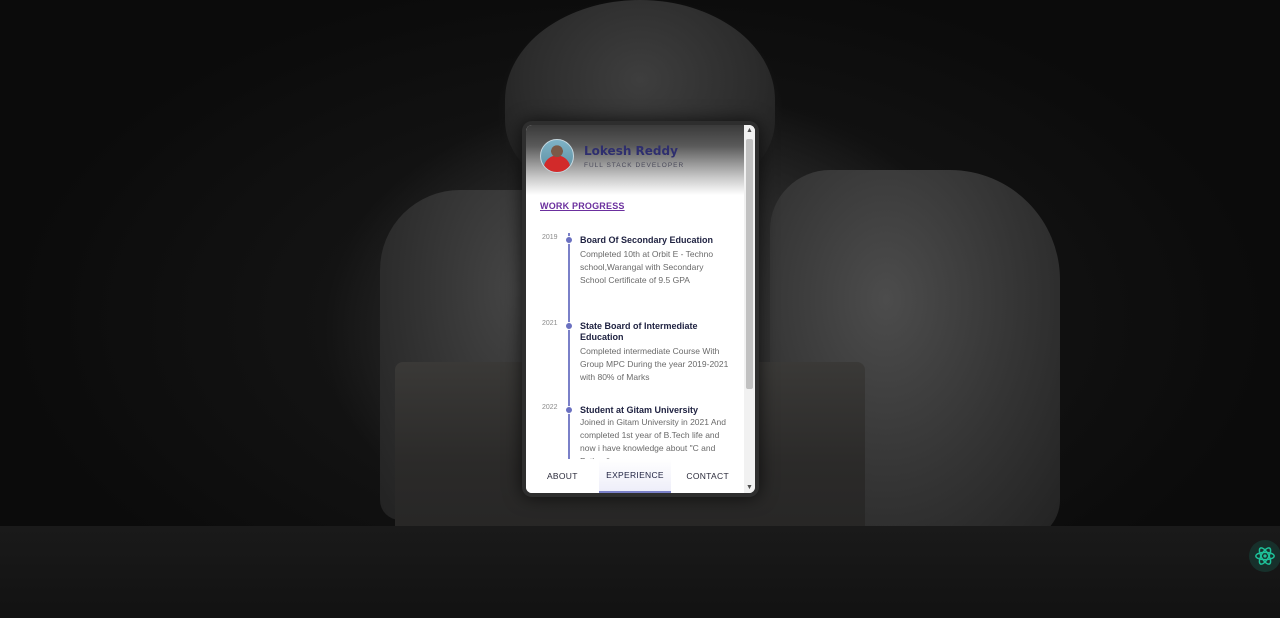 Image resolution: width=1280 pixels, height=618 pixels. What do you see at coordinates (639, 331) in the screenshot?
I see `timeline-title: State Board of Intermediate Education` at bounding box center [639, 331].